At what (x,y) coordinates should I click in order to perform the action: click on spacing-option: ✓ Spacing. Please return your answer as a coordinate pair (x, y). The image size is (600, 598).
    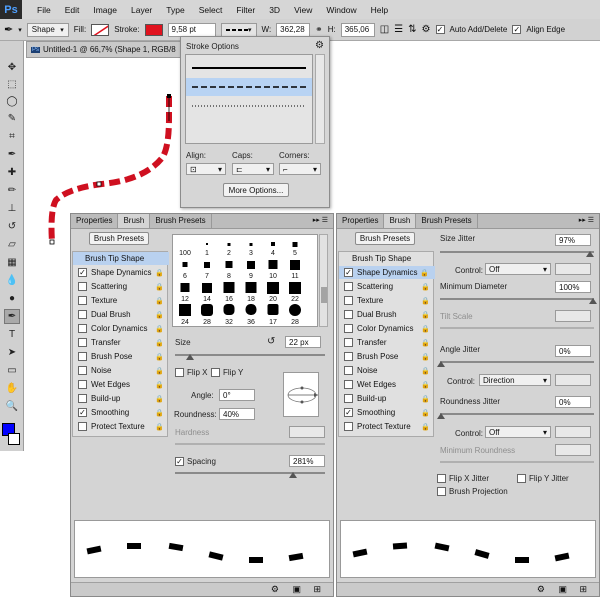
    Looking at the image, I should click on (195, 461).